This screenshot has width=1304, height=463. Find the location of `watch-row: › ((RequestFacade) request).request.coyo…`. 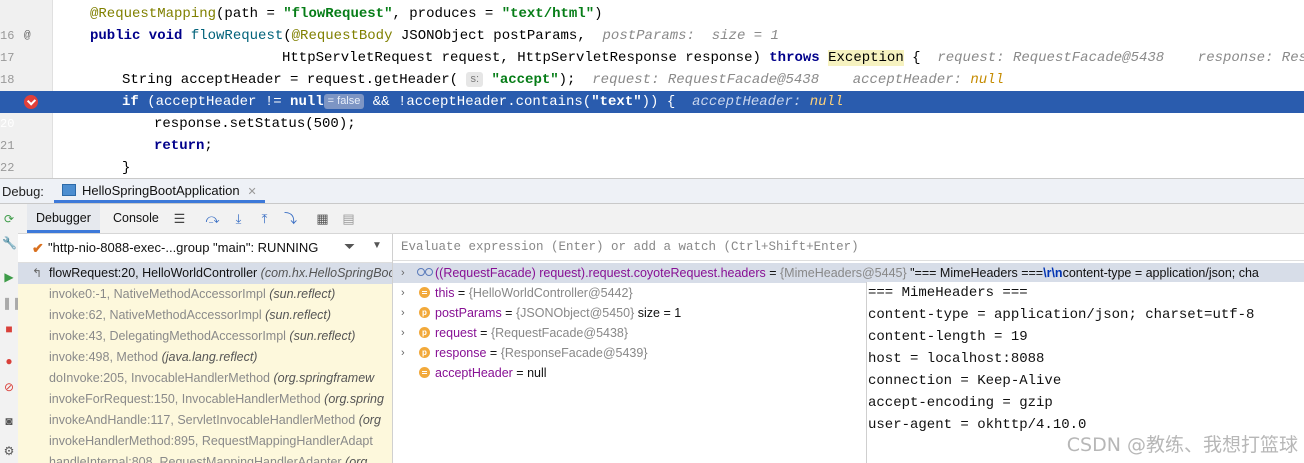

watch-row: › ((RequestFacade) request).request.coyo… is located at coordinates (848, 273).